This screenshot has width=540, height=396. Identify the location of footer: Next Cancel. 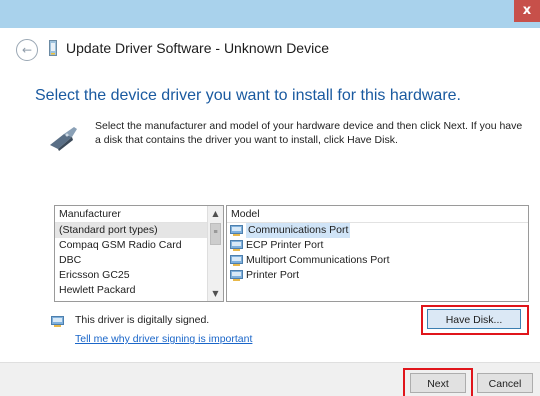
(270, 379).